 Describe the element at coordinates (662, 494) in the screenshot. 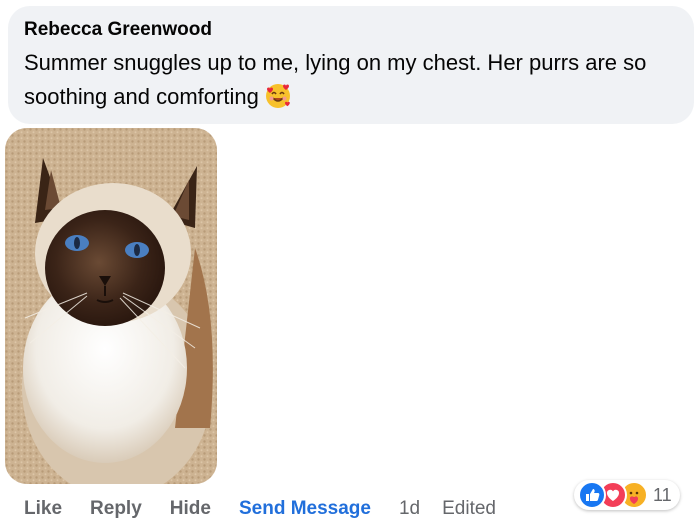

I see `reaction-count: 11` at that location.